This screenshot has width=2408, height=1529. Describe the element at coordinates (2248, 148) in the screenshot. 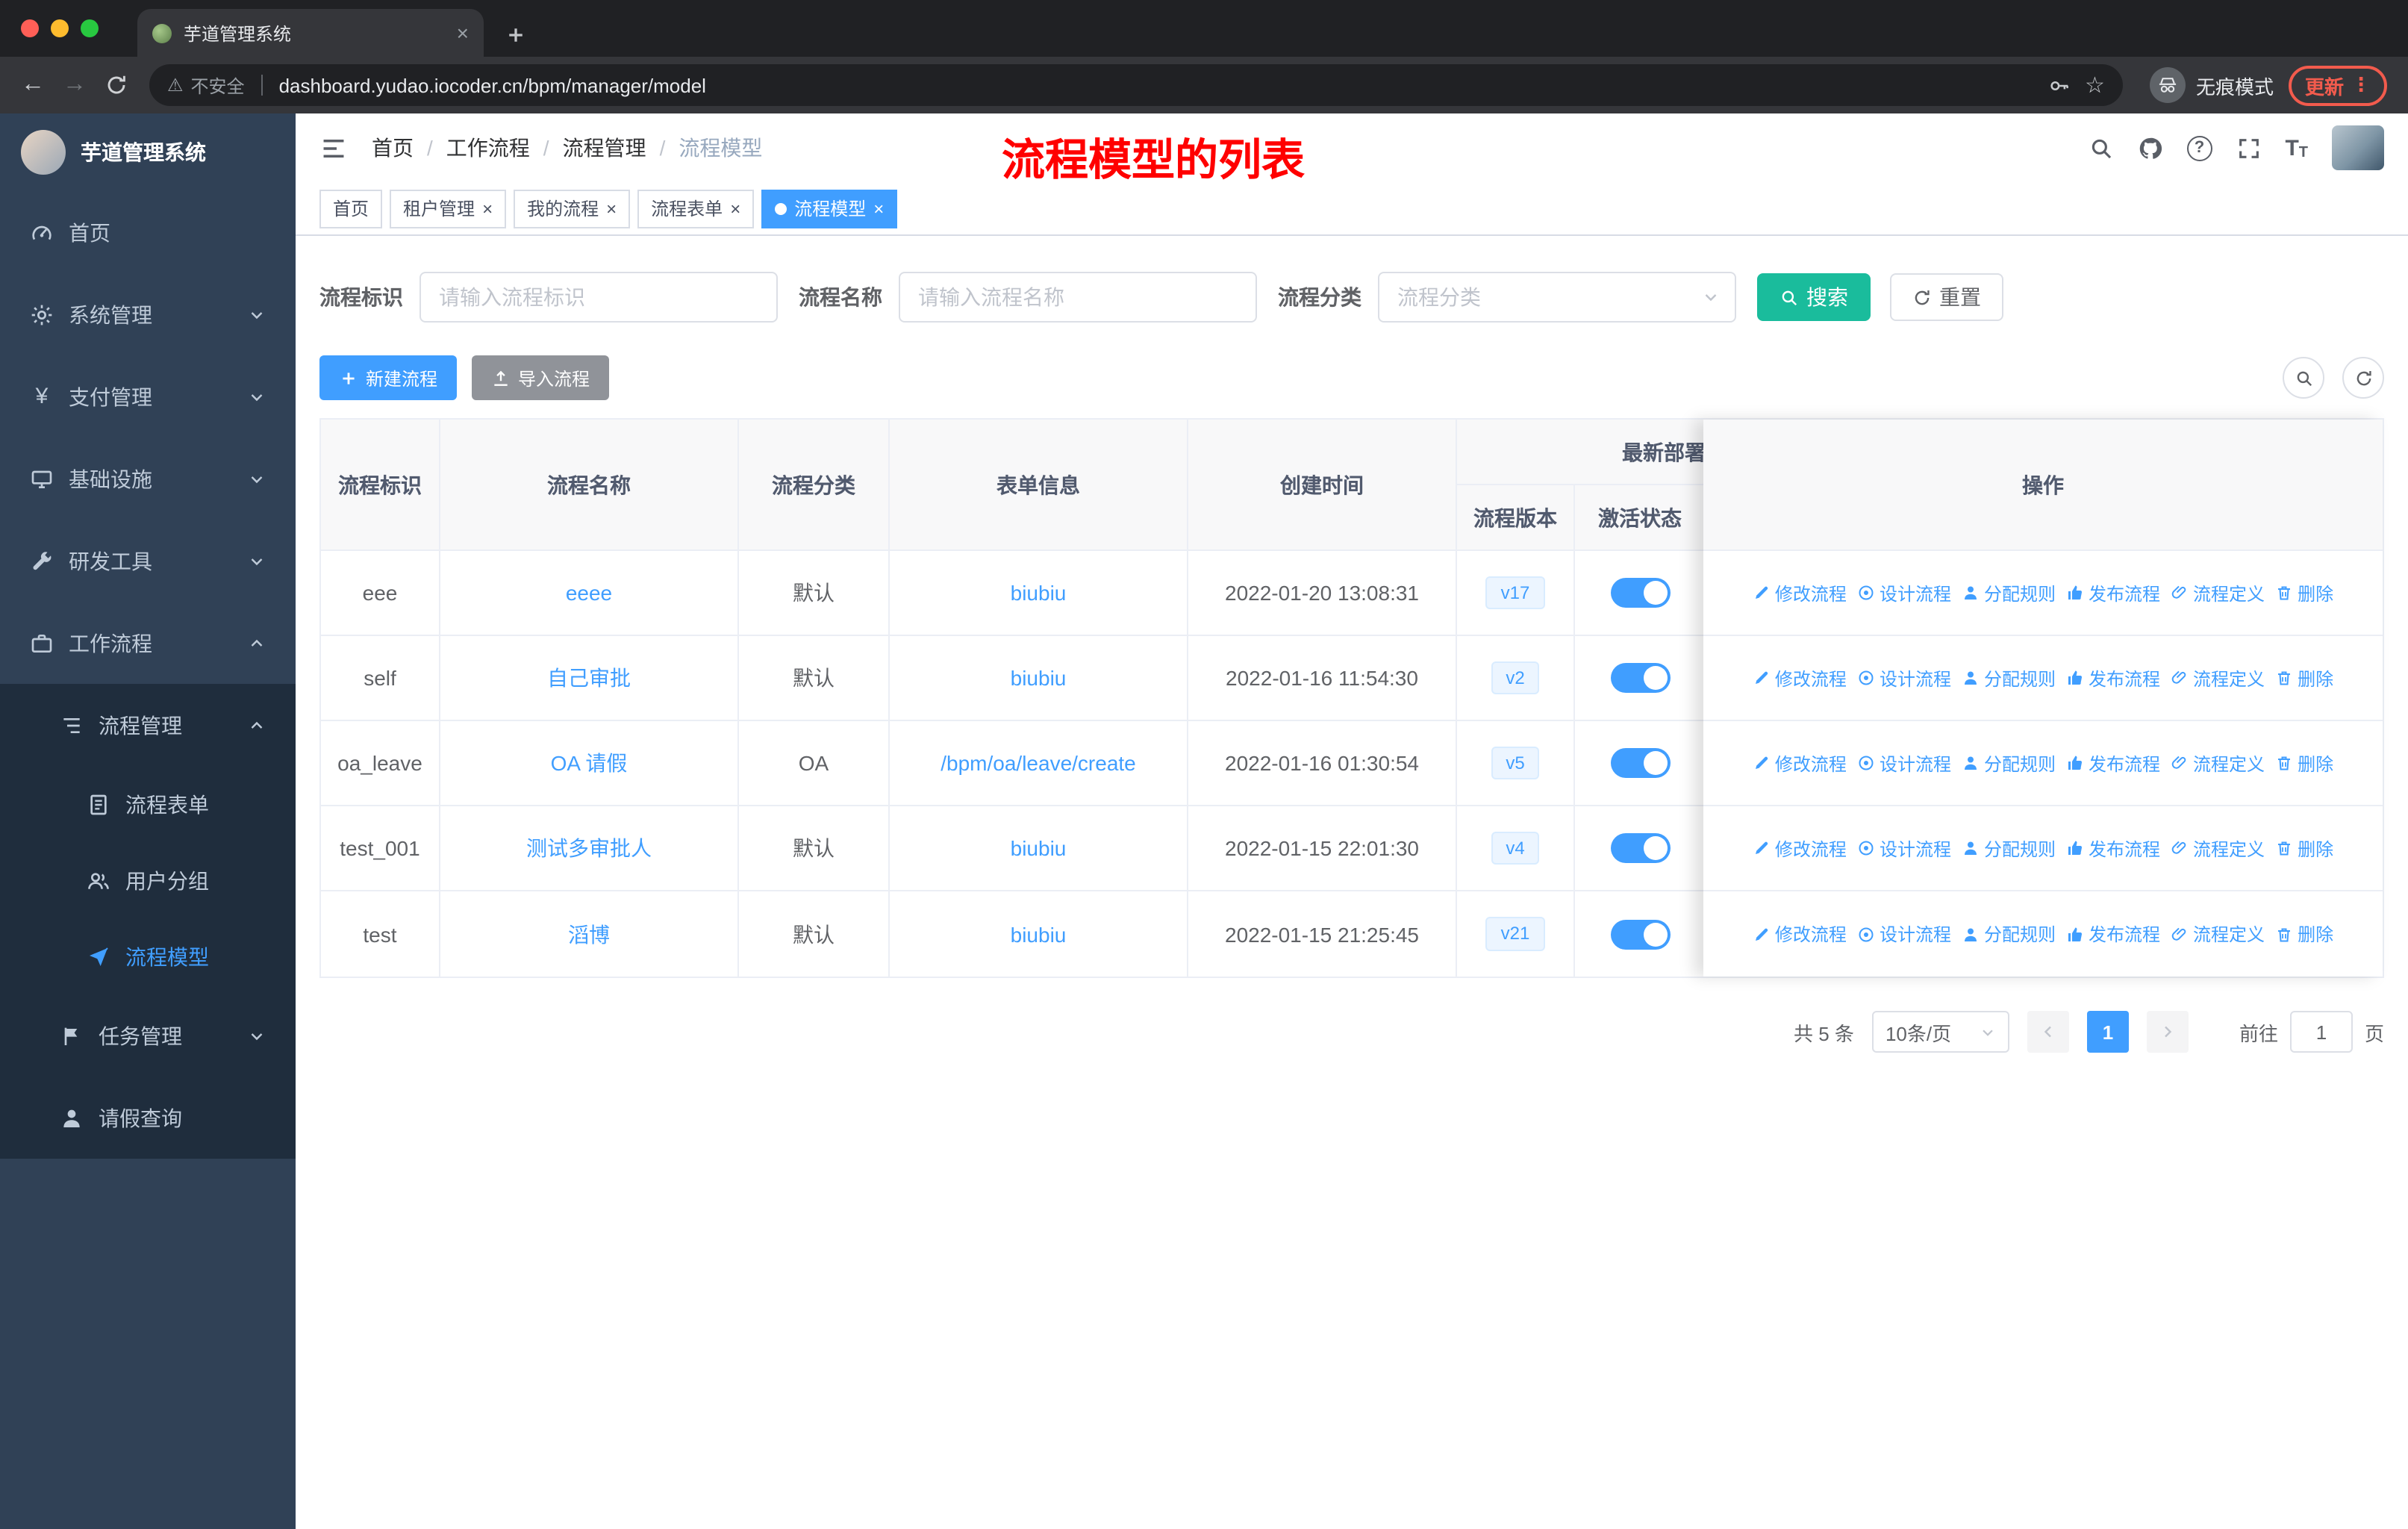

I see `fullscreen-icon` at that location.